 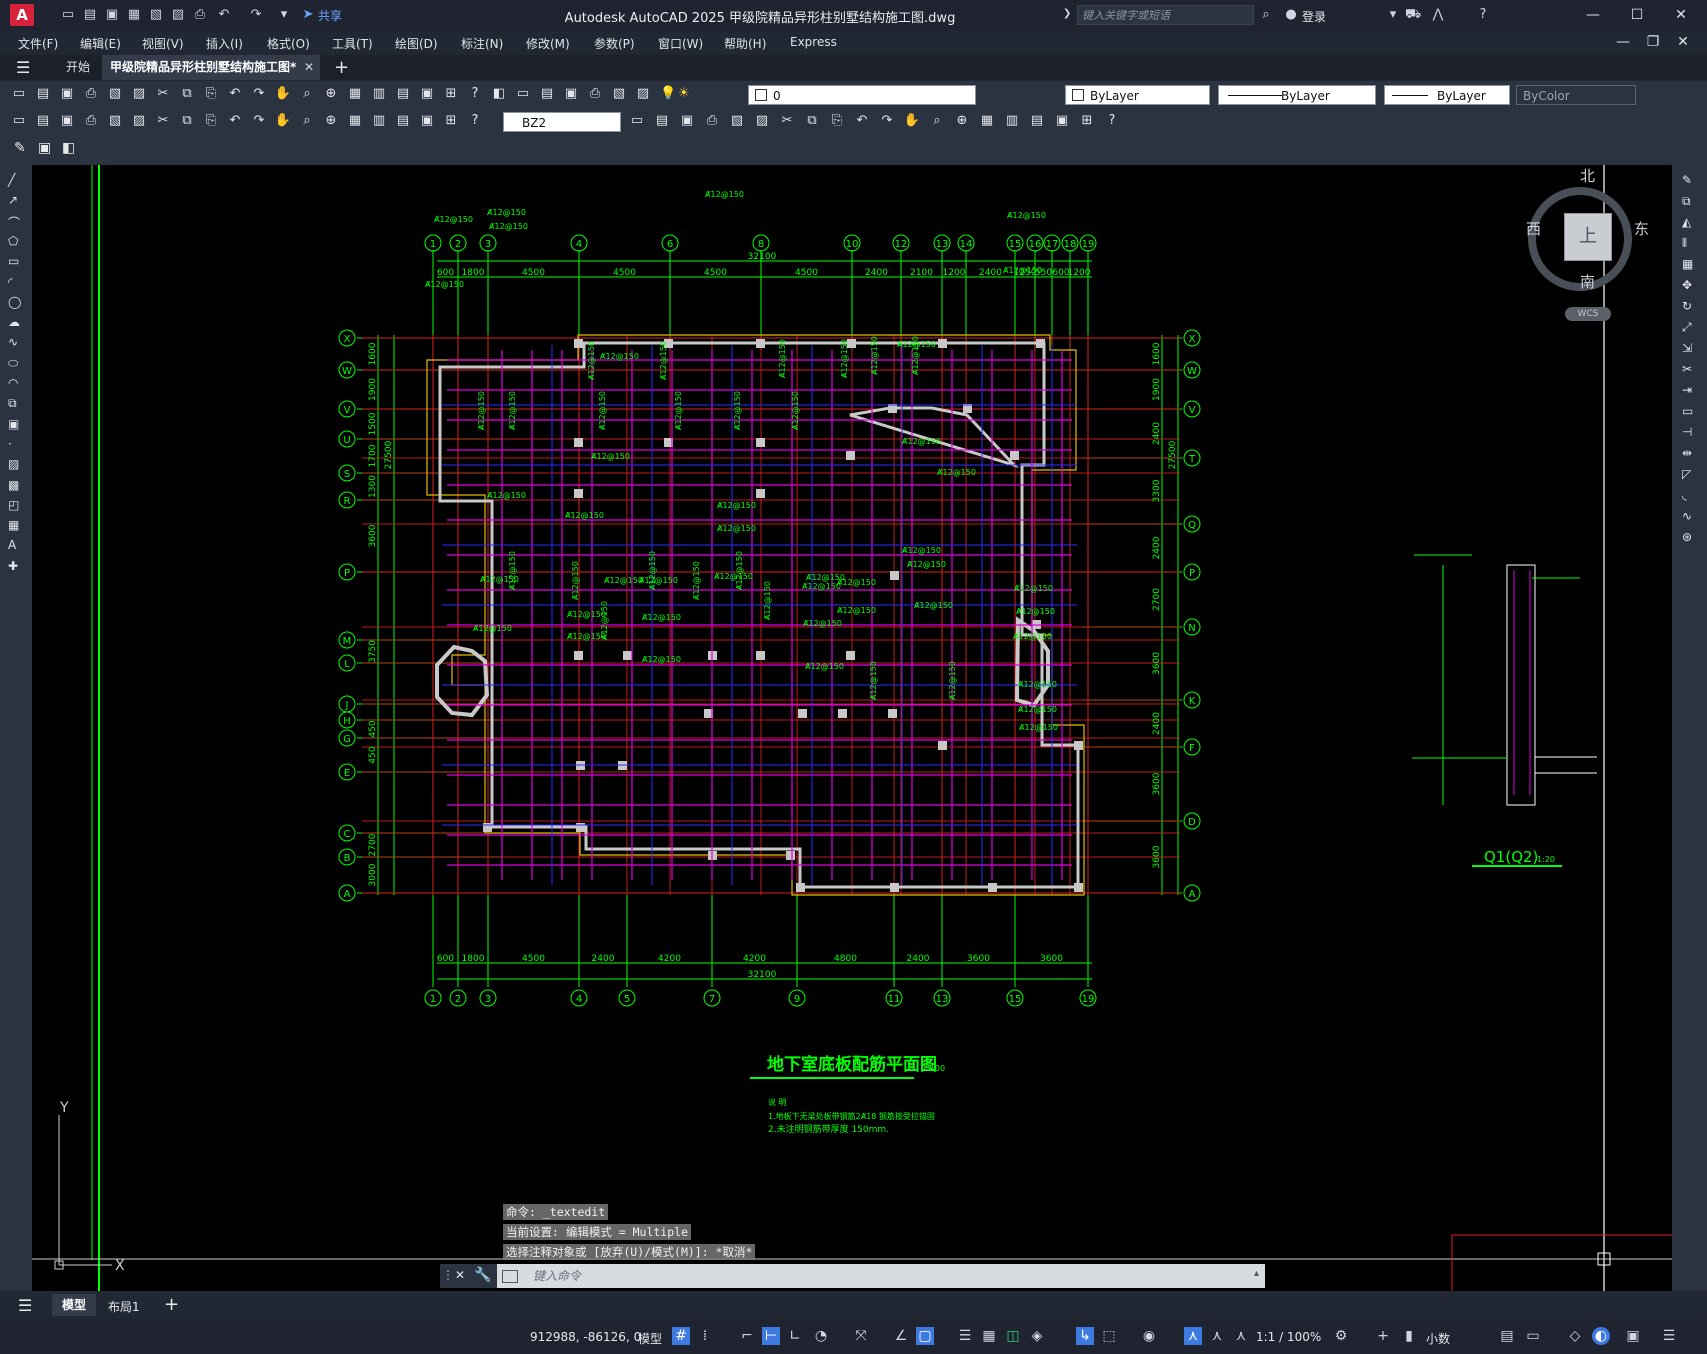 What do you see at coordinates (614, 43) in the screenshot?
I see `menu-parametric: 参数(P)` at bounding box center [614, 43].